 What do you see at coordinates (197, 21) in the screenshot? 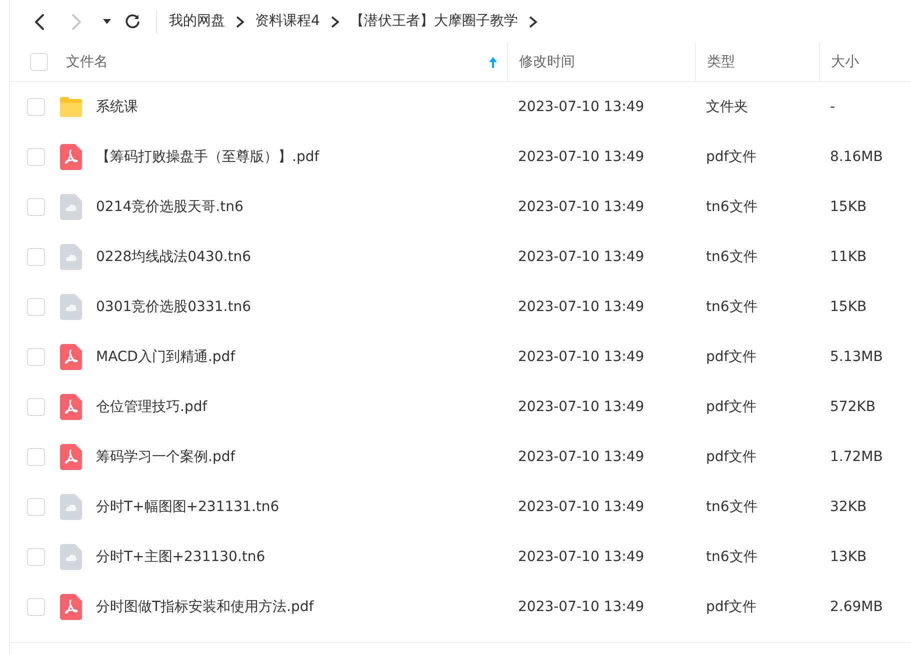
I see `breadcrumb-link: 我的网盘` at bounding box center [197, 21].